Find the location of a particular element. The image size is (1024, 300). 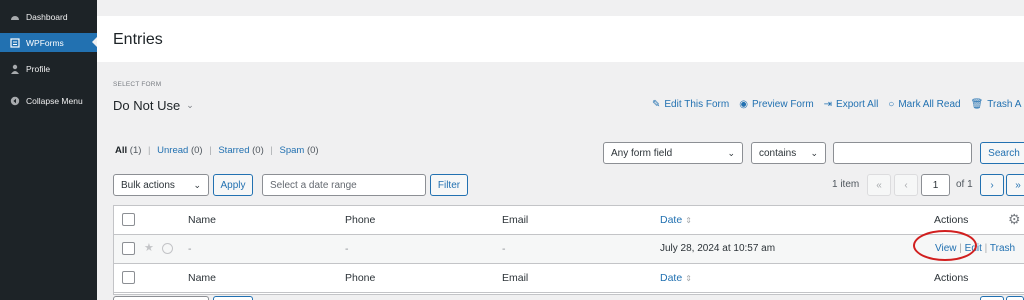

sidebar-item-profile: Profile is located at coordinates (48, 68).